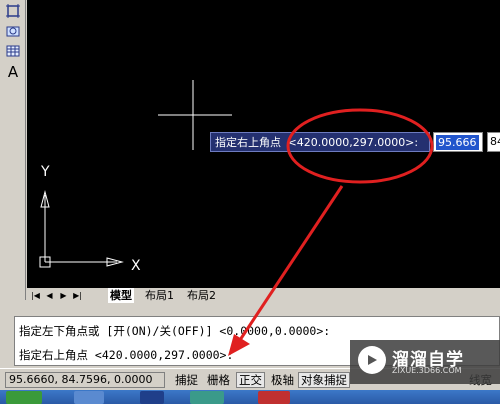 The width and height of the screenshot is (500, 404). Describe the element at coordinates (13, 72) in the screenshot. I see `text-icon: A` at that location.